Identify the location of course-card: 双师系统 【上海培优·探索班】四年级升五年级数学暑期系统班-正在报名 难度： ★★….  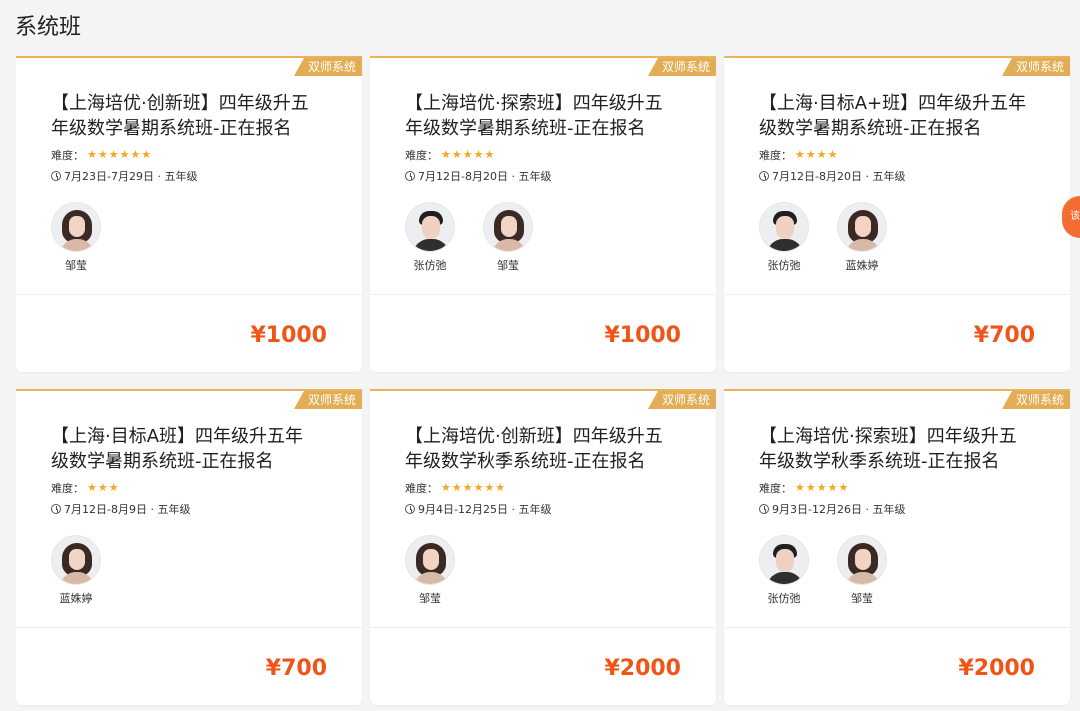
(543, 214).